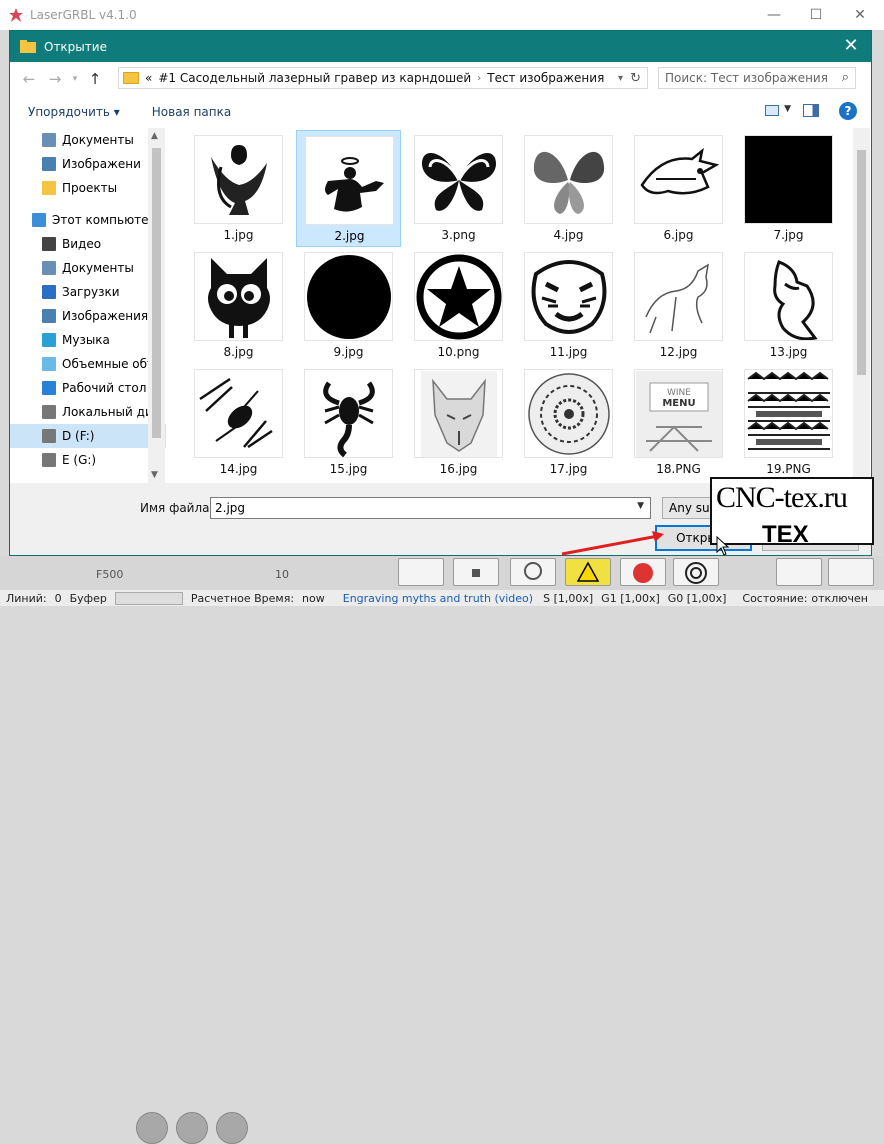 The width and height of the screenshot is (884, 1144). I want to click on app-titlebar: LaserGRBL v4.1.0 — ☐ ✕, so click(442, 15).